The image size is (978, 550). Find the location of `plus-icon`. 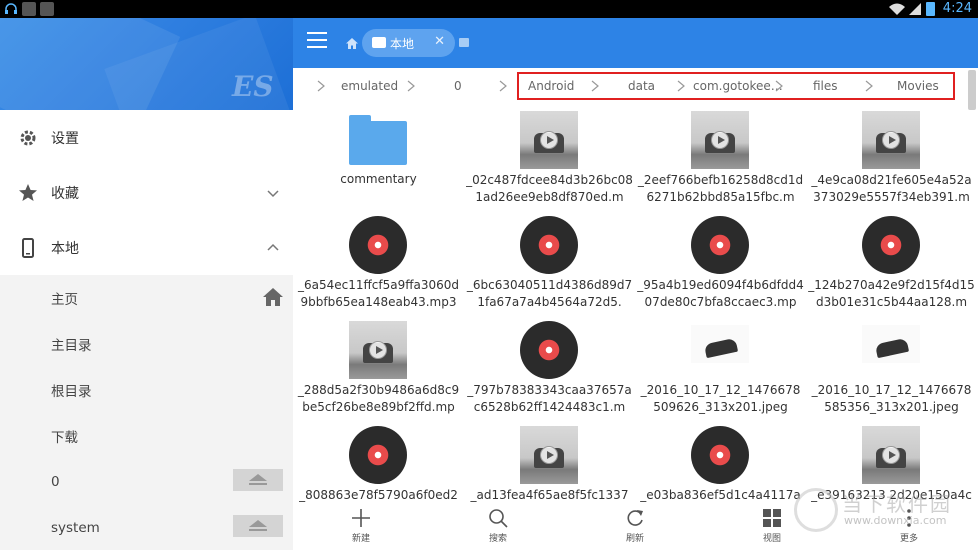

plus-icon is located at coordinates (361, 518).